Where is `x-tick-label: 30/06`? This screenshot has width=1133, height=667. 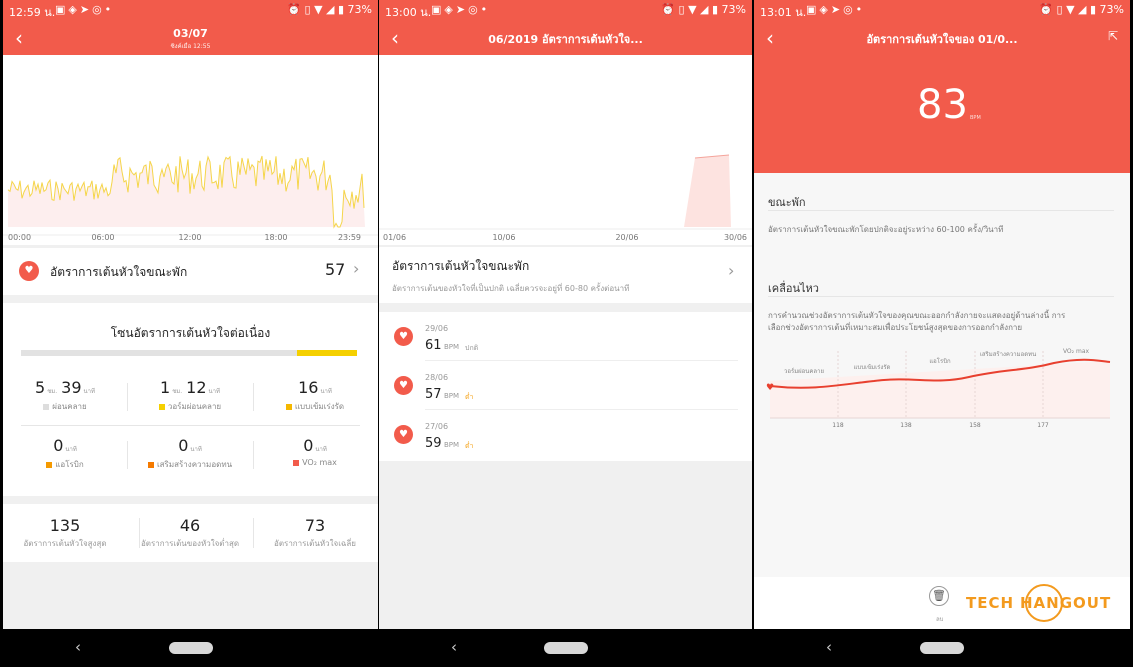 x-tick-label: 30/06 is located at coordinates (735, 237).